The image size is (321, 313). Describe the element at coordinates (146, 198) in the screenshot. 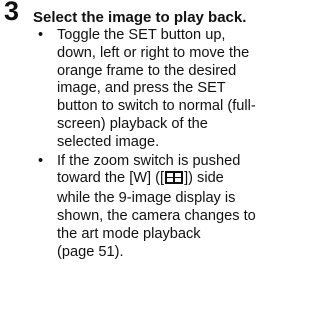

I see `text-line: while the 9-image display is` at that location.